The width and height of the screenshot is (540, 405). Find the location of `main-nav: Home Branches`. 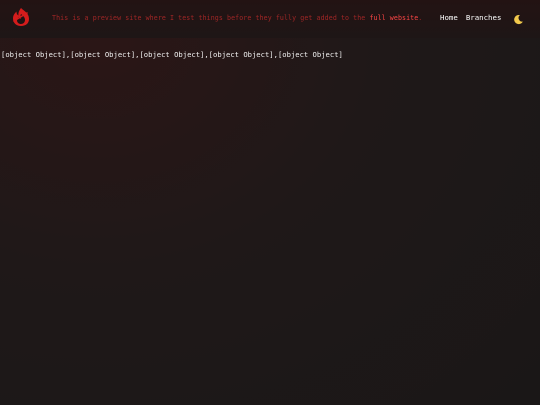

main-nav: Home Branches is located at coordinates (470, 17).